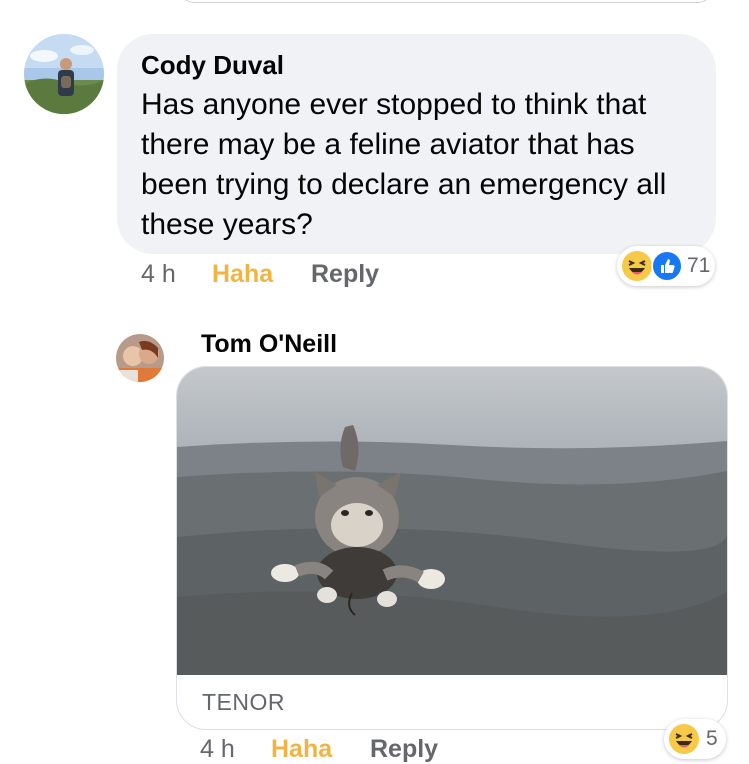  Describe the element at coordinates (446, 1) in the screenshot. I see `previous-comment-bubble-edge` at that location.